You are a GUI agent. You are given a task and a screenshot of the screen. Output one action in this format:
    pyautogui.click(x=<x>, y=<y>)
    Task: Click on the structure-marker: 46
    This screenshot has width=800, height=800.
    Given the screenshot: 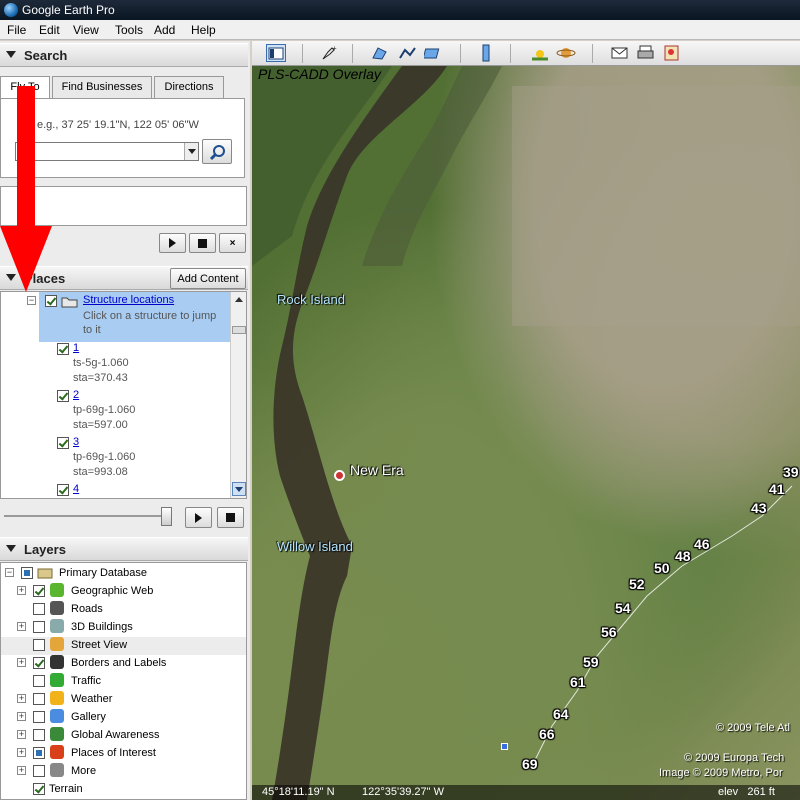 What is the action you would take?
    pyautogui.click(x=702, y=544)
    